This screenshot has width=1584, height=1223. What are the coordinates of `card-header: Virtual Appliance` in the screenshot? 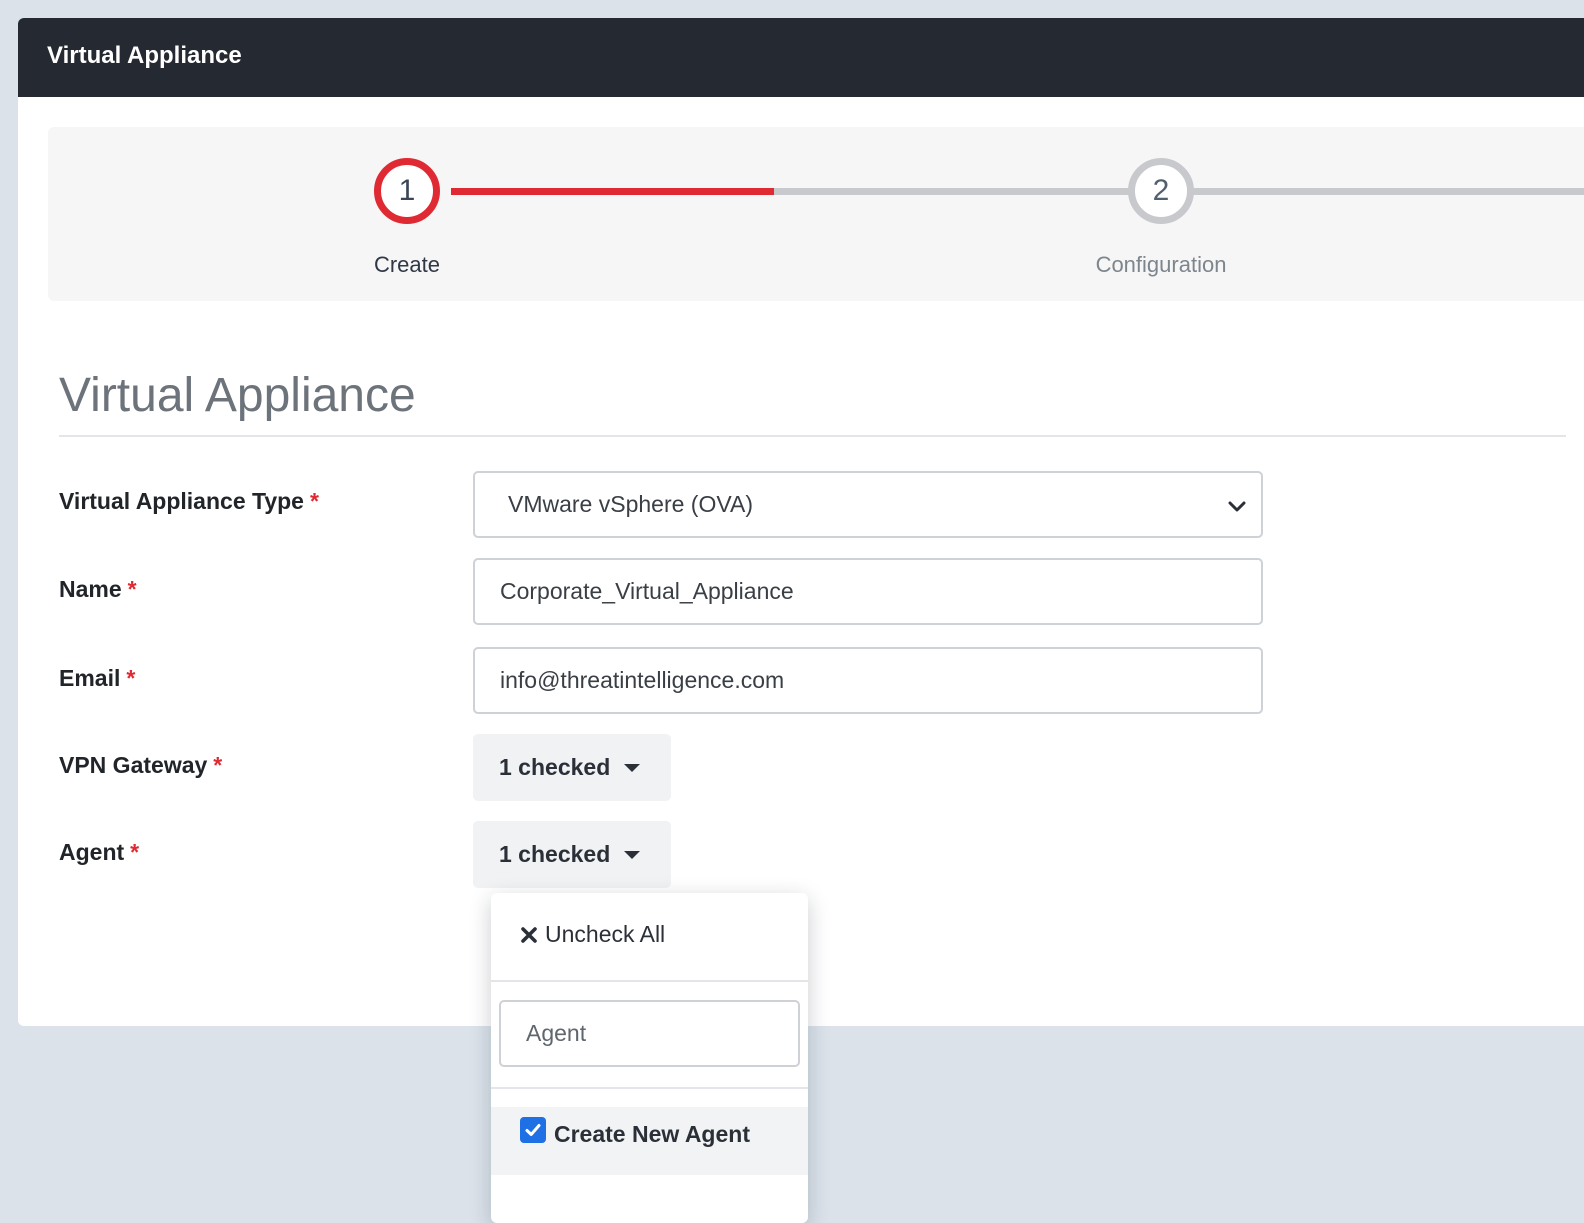 It's located at (801, 57).